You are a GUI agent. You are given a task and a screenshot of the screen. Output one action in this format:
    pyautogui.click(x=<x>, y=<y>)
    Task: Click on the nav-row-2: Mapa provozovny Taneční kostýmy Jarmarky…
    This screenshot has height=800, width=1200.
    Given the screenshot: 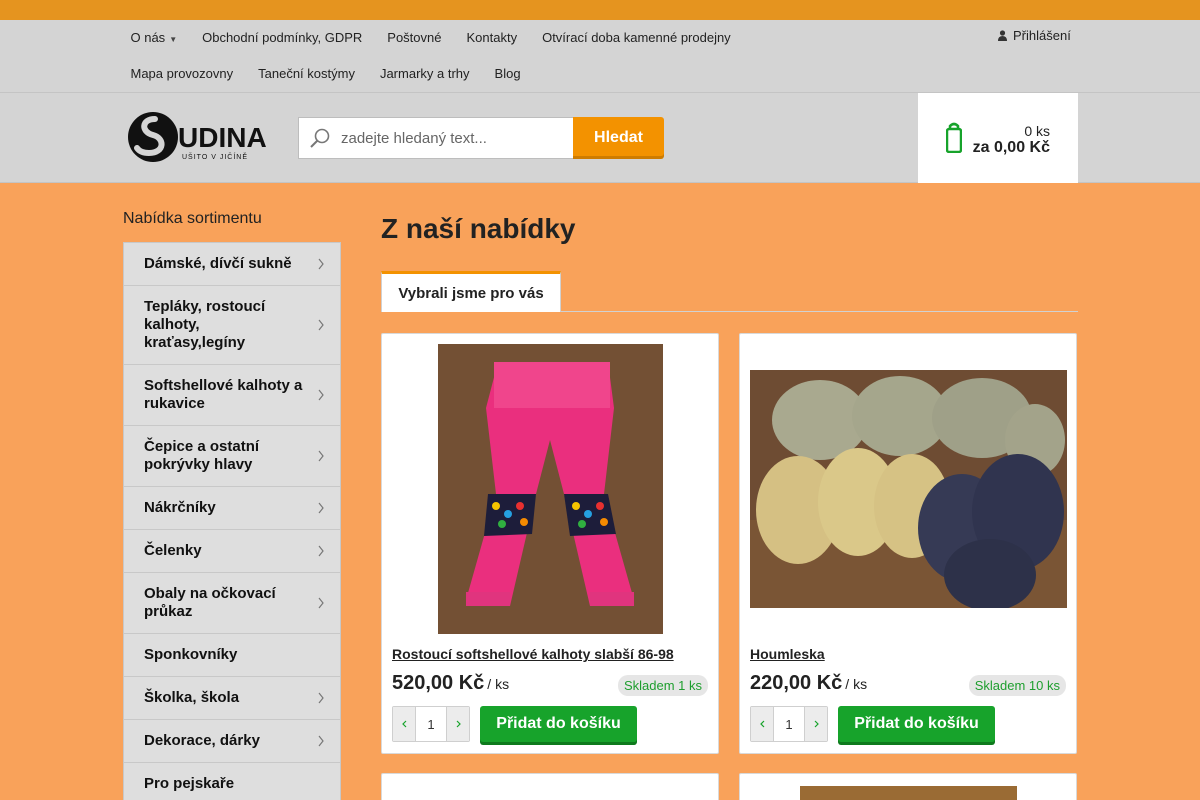 What is the action you would take?
    pyautogui.click(x=325, y=74)
    